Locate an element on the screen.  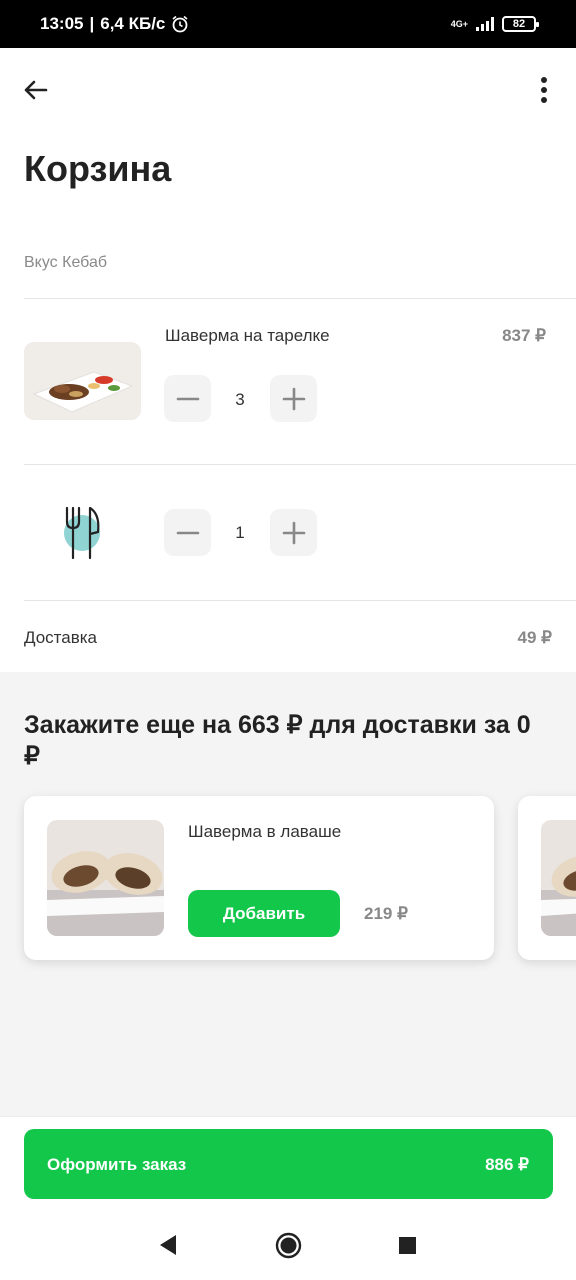
card-product-price: 219 ₽ is located at coordinates (386, 913).